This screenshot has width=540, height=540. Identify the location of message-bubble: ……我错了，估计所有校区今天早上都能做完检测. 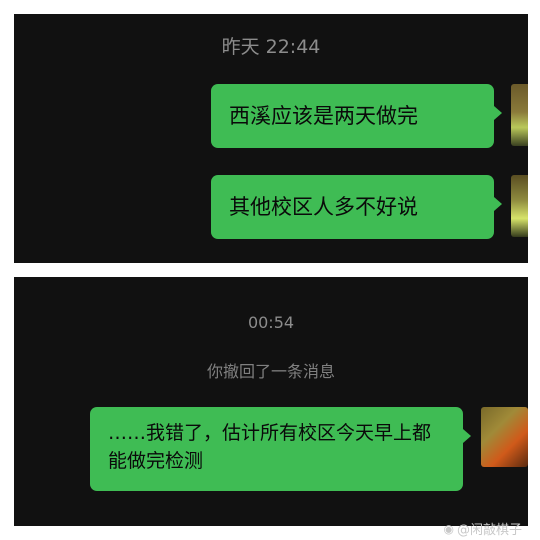
(280, 449).